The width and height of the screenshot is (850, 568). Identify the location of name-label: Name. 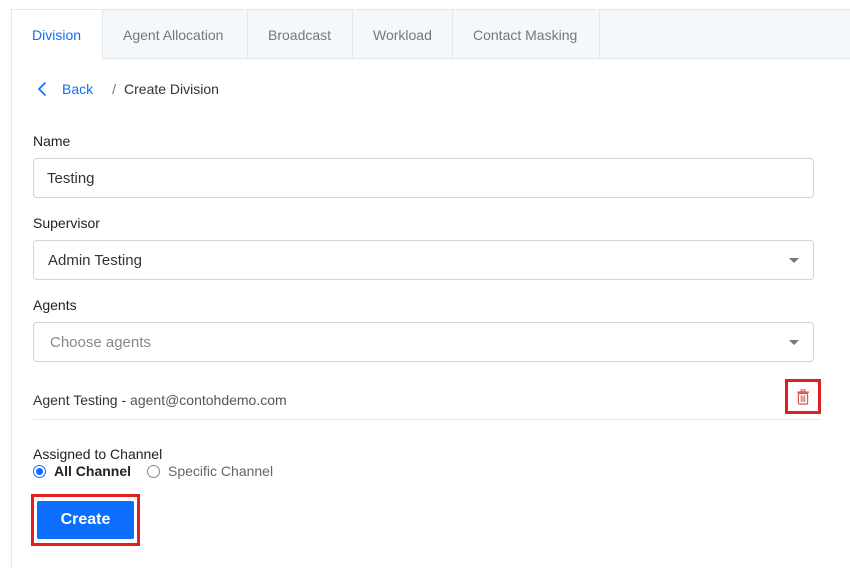
(52, 141).